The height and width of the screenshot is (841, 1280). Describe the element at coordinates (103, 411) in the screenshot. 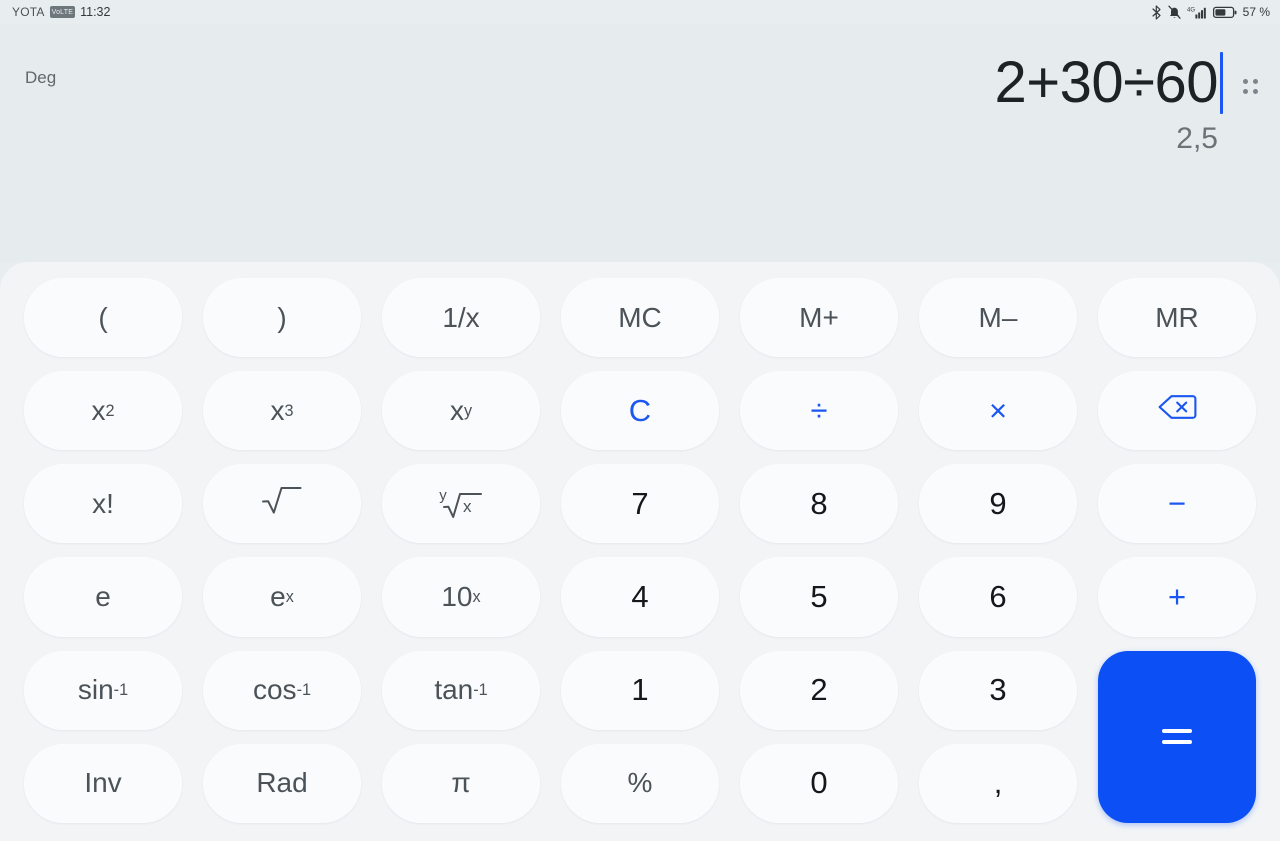

I see `key-square: x2` at that location.